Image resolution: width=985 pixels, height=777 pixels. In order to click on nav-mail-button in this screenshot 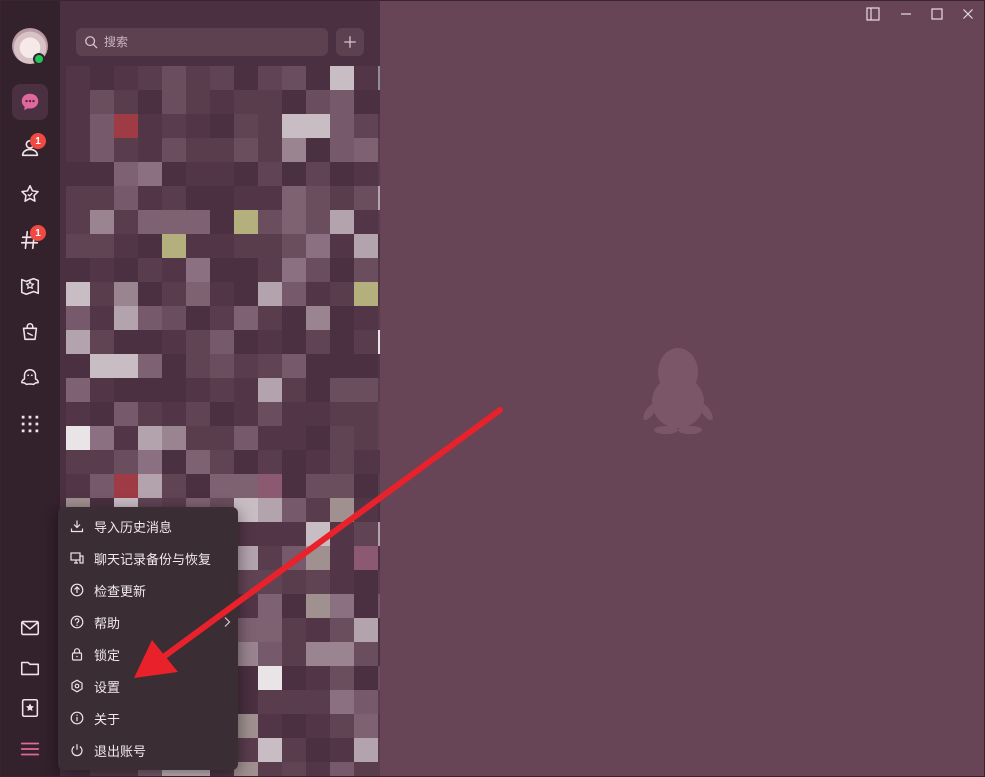, I will do `click(30, 628)`.